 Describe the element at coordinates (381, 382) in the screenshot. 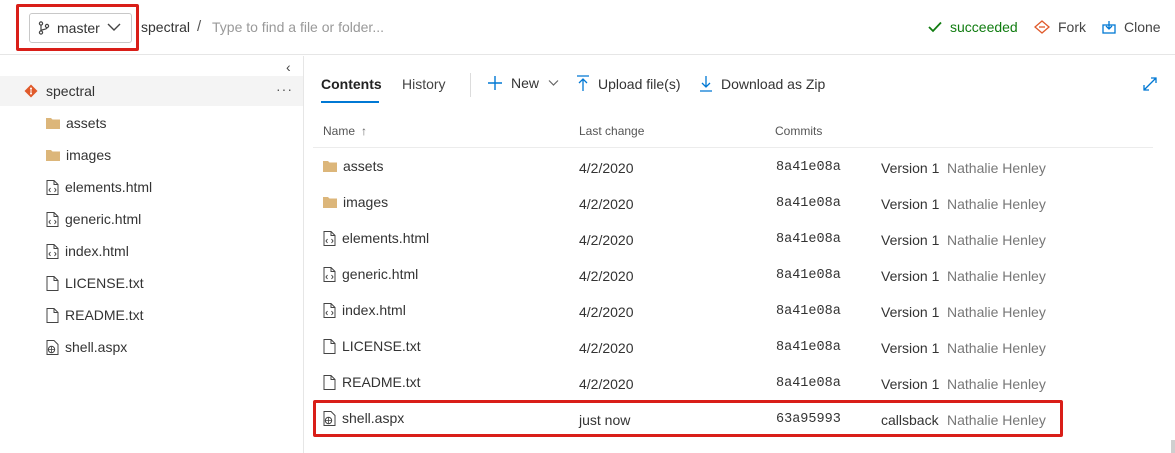

I see `row-name: README.txt` at that location.